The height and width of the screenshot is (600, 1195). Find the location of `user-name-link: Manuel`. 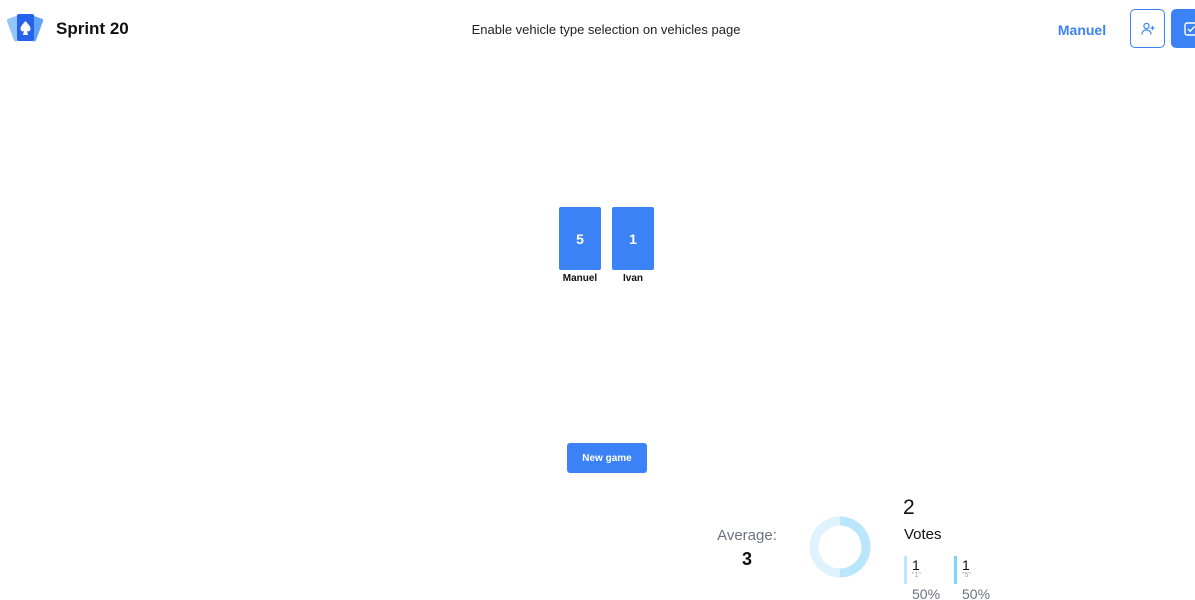

user-name-link: Manuel is located at coordinates (1082, 30).